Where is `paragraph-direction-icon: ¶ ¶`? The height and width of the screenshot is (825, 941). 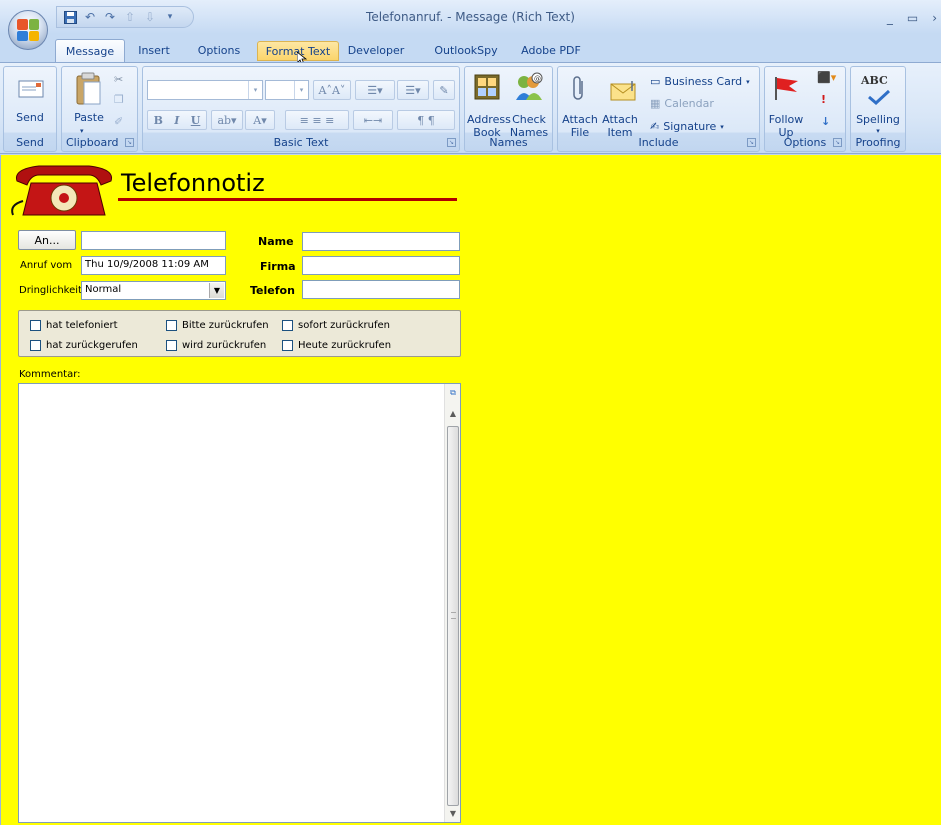 paragraph-direction-icon: ¶ ¶ is located at coordinates (426, 120).